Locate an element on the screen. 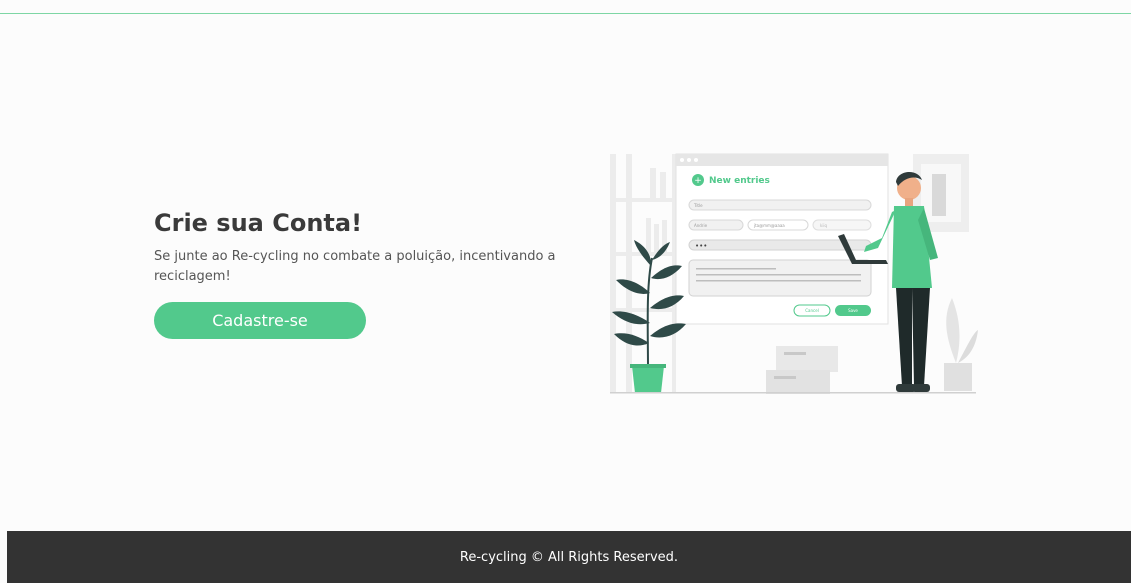 The height and width of the screenshot is (583, 1131). form-field-three: kiiq is located at coordinates (824, 225).